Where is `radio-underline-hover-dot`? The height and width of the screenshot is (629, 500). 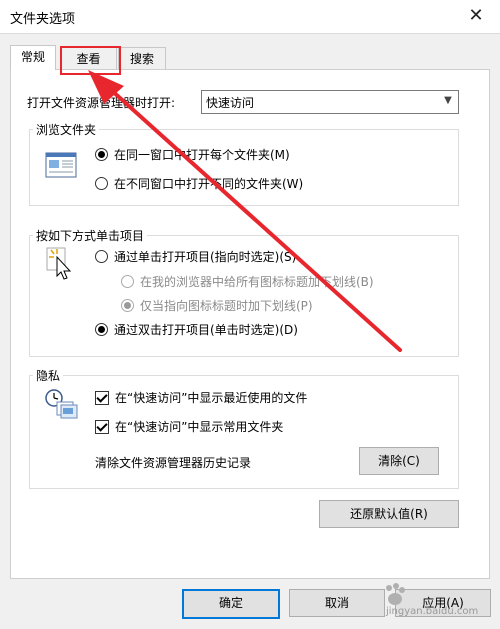
radio-underline-hover-dot is located at coordinates (127, 305).